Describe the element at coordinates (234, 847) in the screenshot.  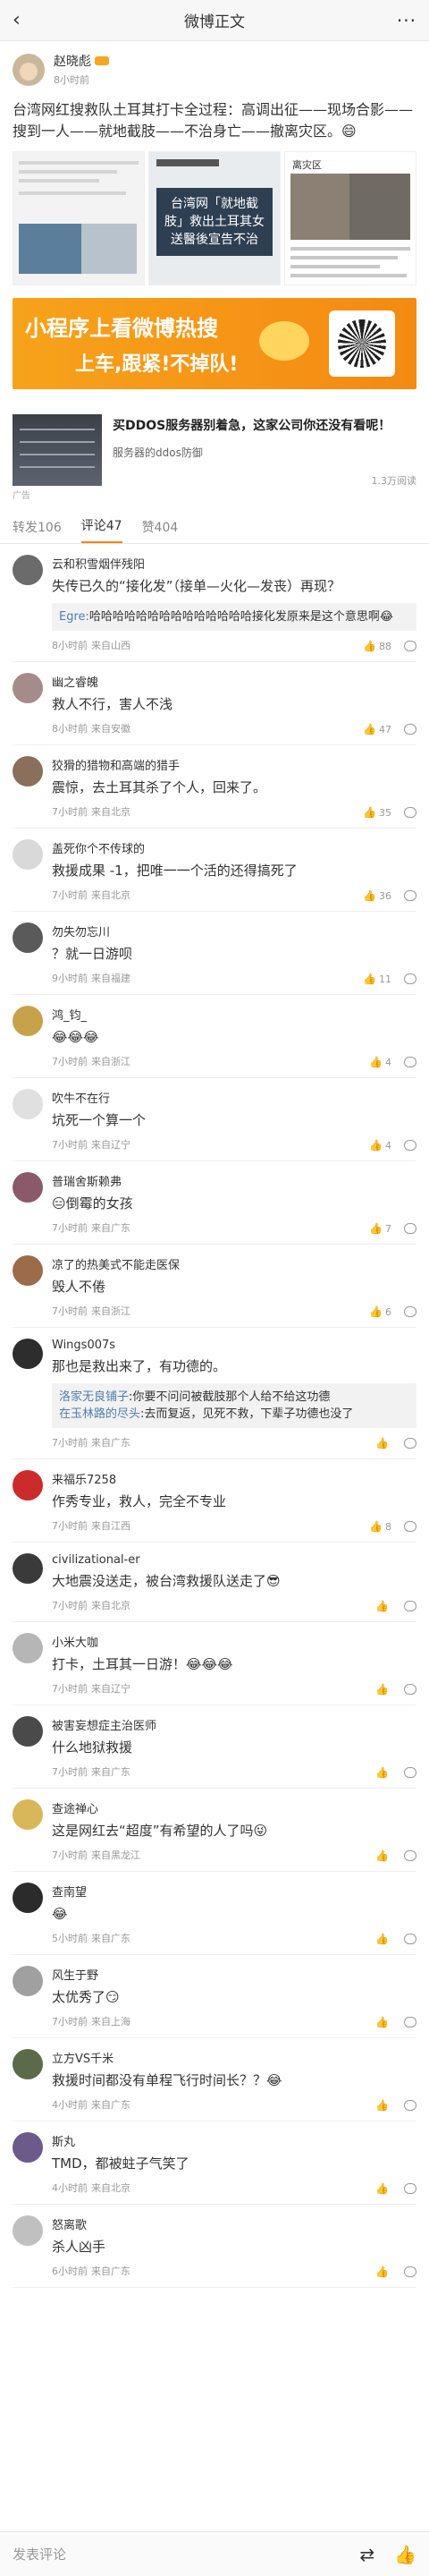
I see `comment-author: 盖死你个不传球的` at that location.